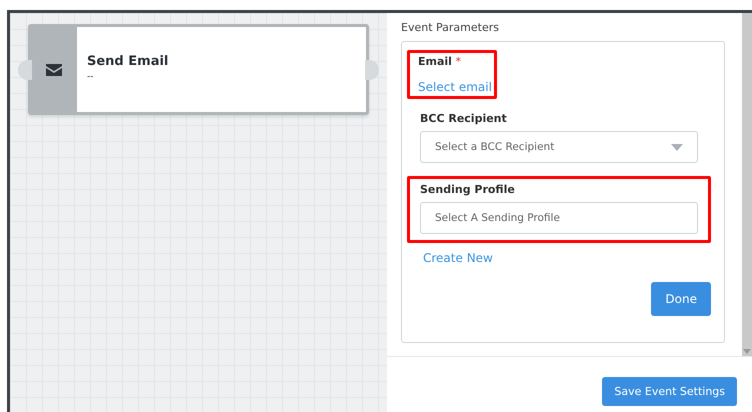 The image size is (752, 412). What do you see at coordinates (559, 218) in the screenshot?
I see `input-field: Select A Sending Profile` at bounding box center [559, 218].